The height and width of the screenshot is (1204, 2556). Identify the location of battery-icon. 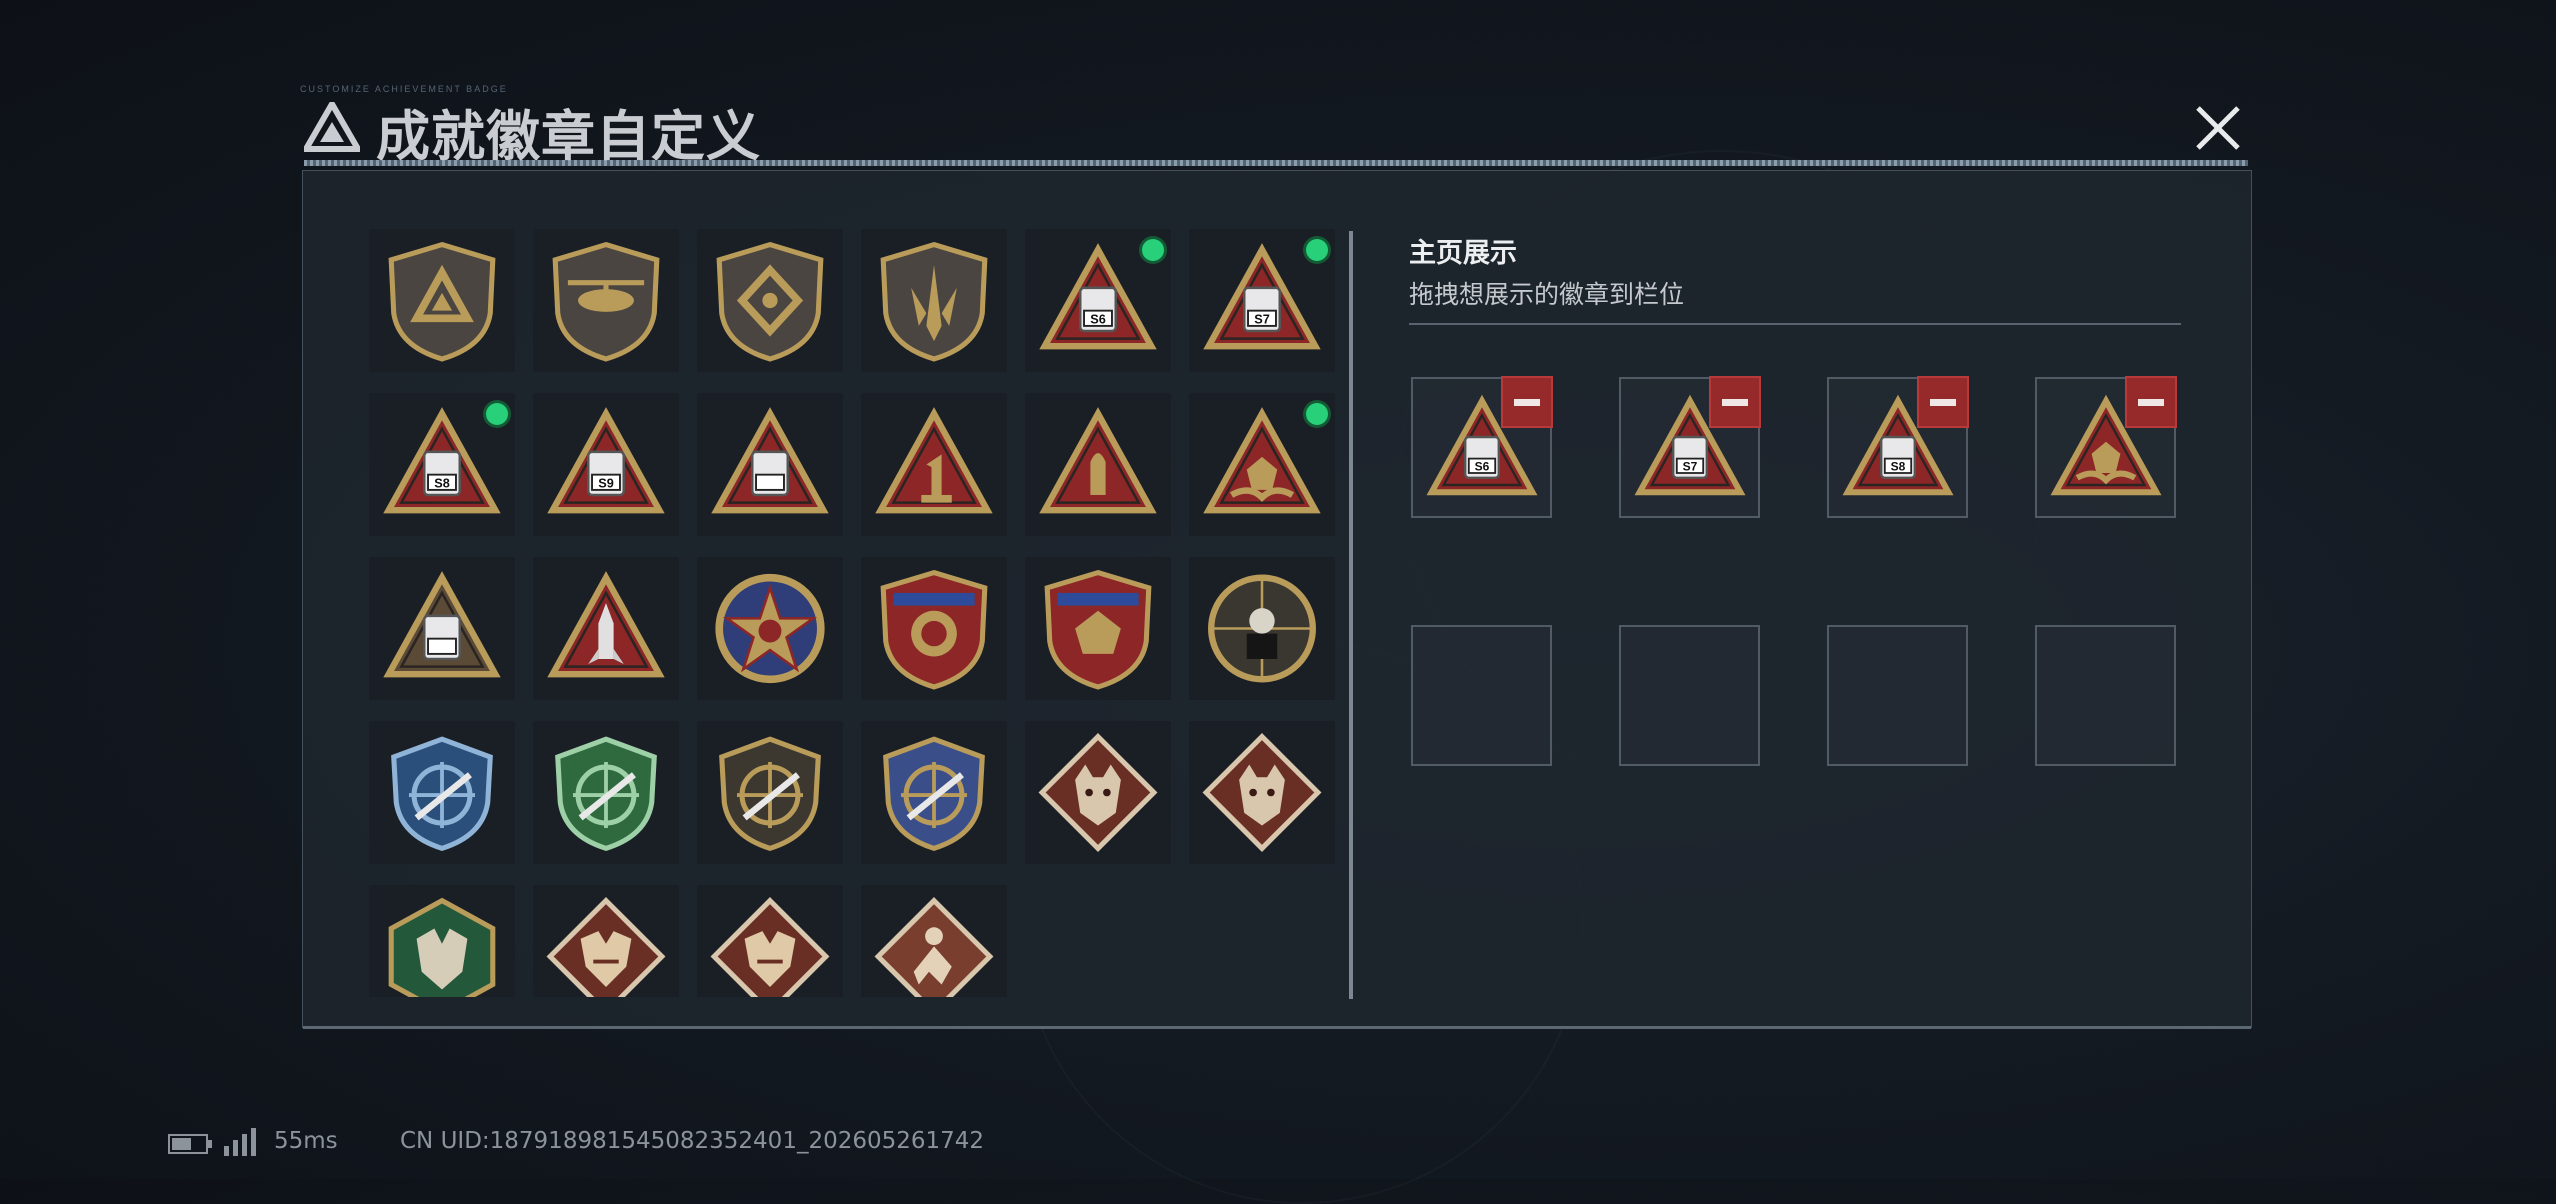
(190, 1144).